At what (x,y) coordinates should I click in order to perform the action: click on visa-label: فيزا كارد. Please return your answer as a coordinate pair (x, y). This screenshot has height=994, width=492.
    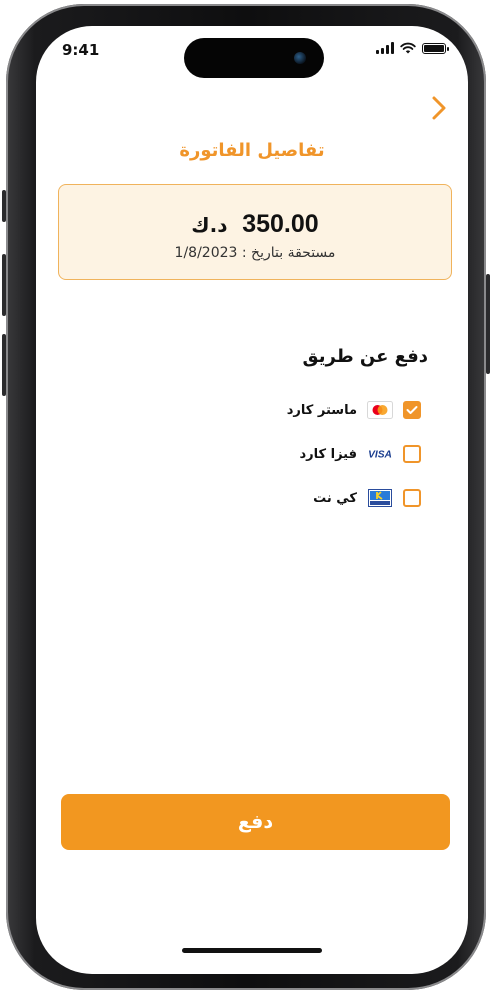
    Looking at the image, I should click on (328, 454).